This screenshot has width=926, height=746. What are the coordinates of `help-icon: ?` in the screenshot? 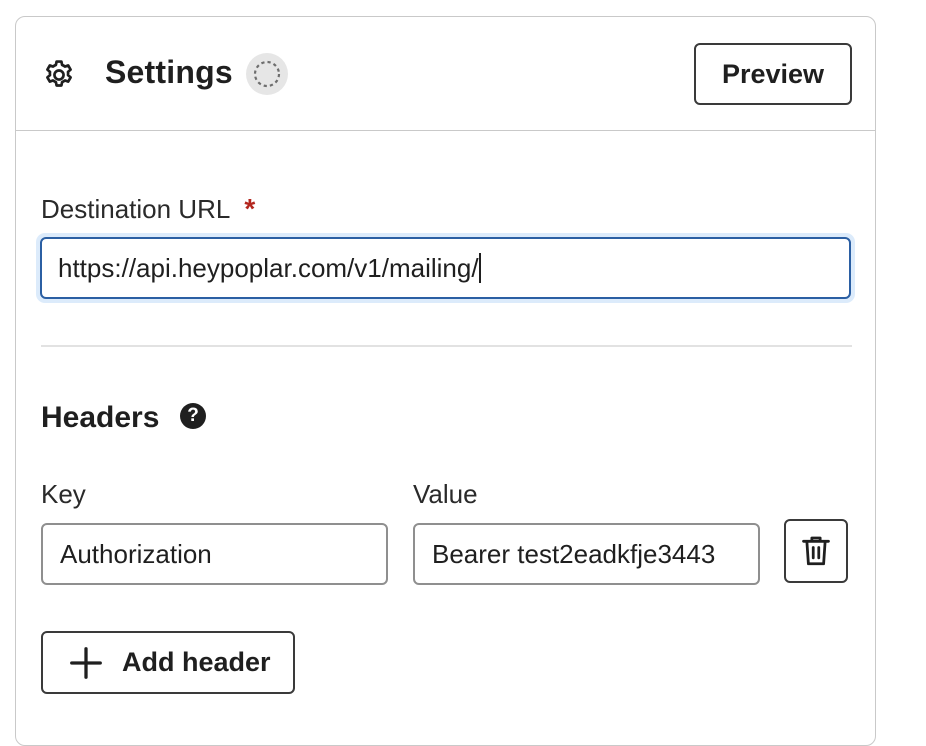 It's located at (193, 416).